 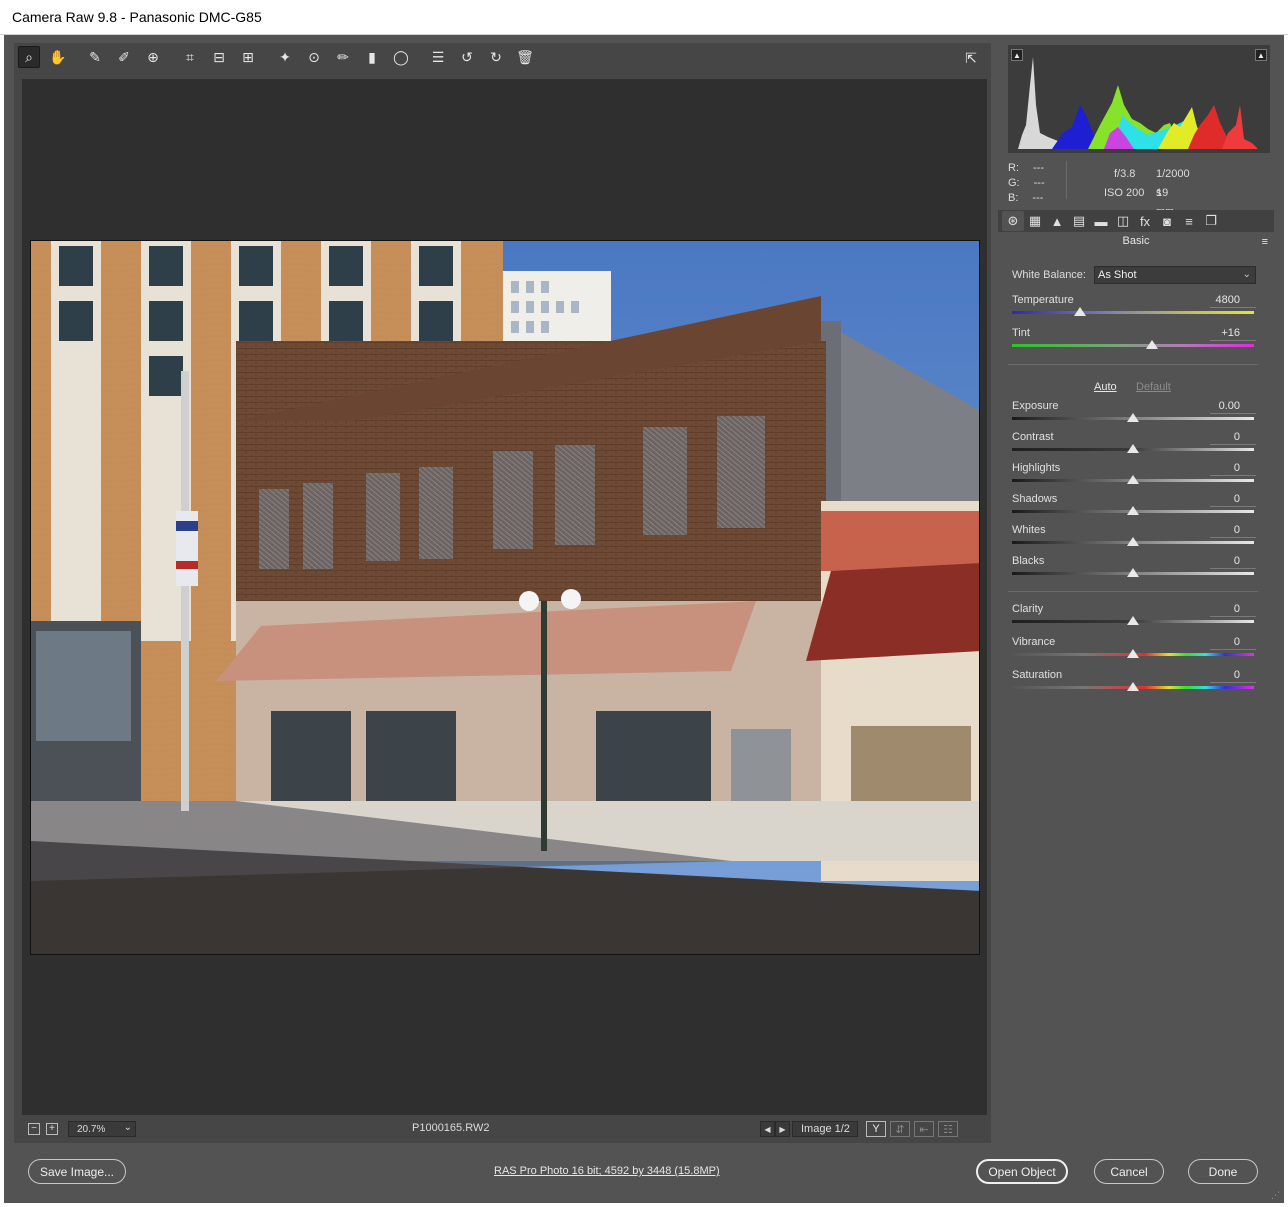 I want to click on temperature-track, so click(x=1133, y=312).